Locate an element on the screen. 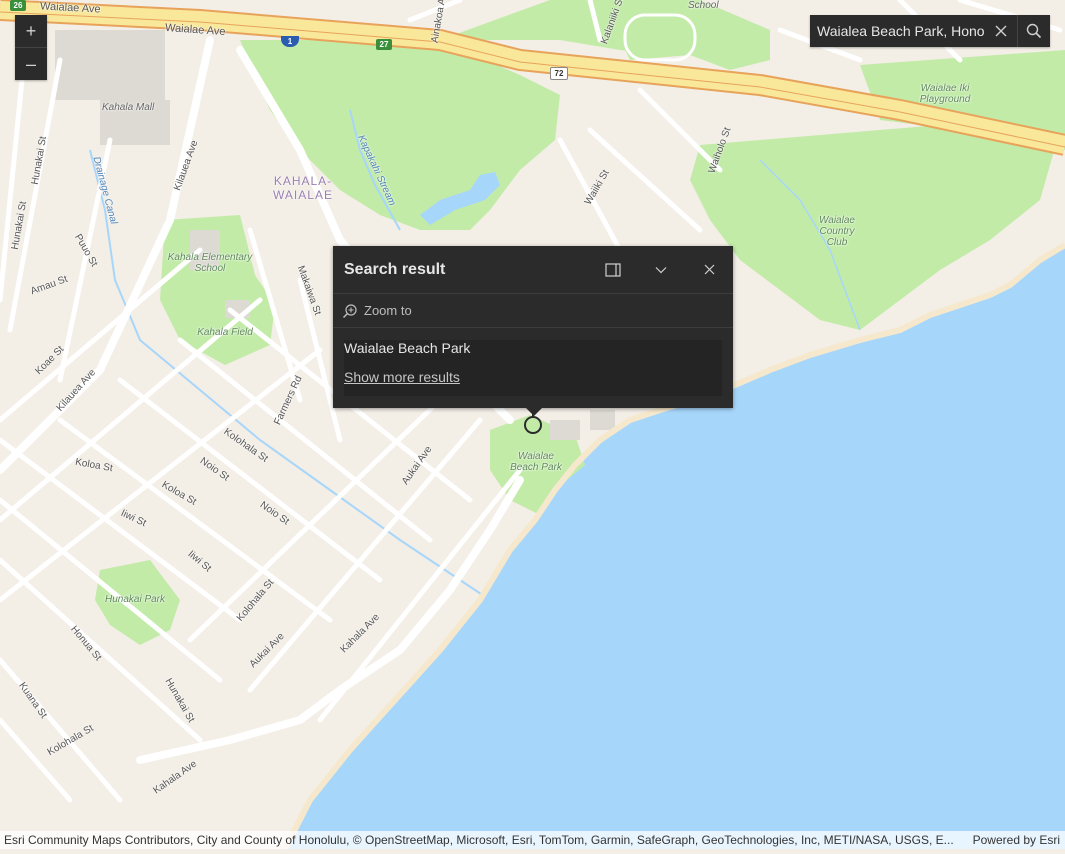 Image resolution: width=1065 pixels, height=854 pixels. zoom-controls: + – is located at coordinates (31, 47).